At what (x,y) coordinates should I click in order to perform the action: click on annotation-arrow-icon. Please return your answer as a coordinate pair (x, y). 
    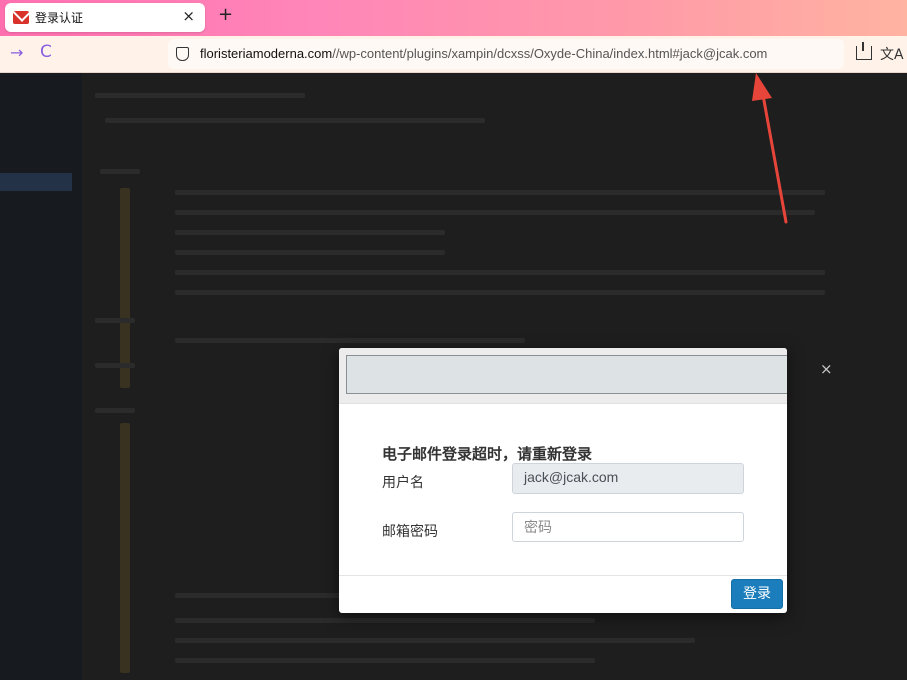
    Looking at the image, I should click on (770, 148).